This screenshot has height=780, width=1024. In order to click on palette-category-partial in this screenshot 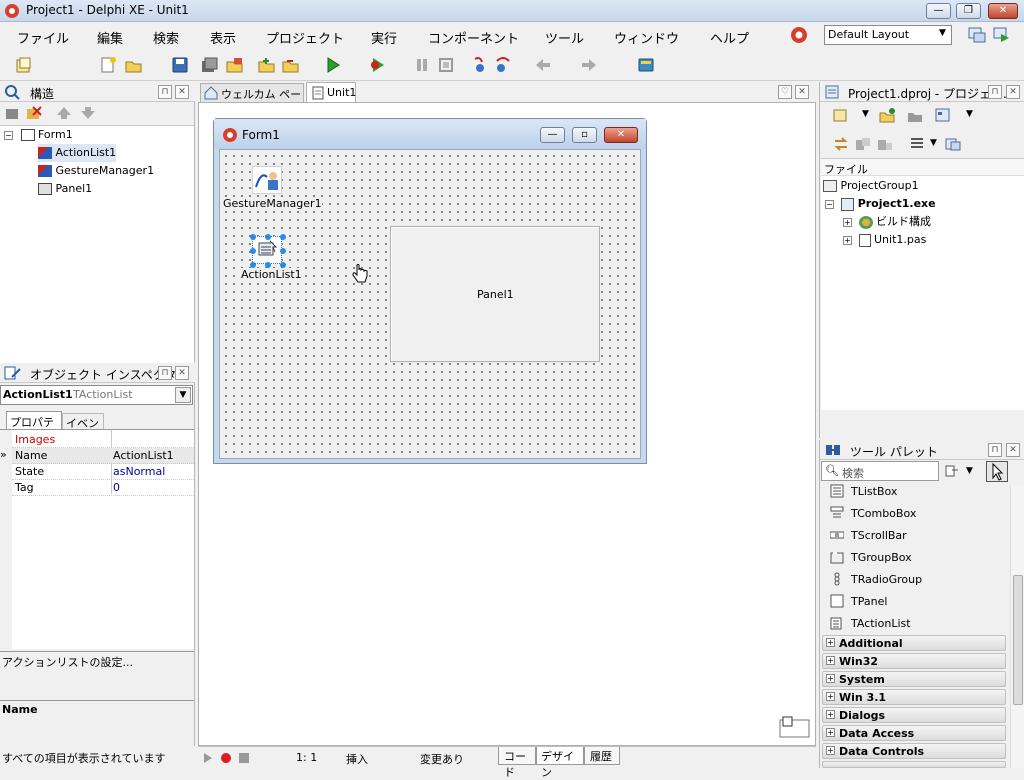, I will do `click(914, 764)`.